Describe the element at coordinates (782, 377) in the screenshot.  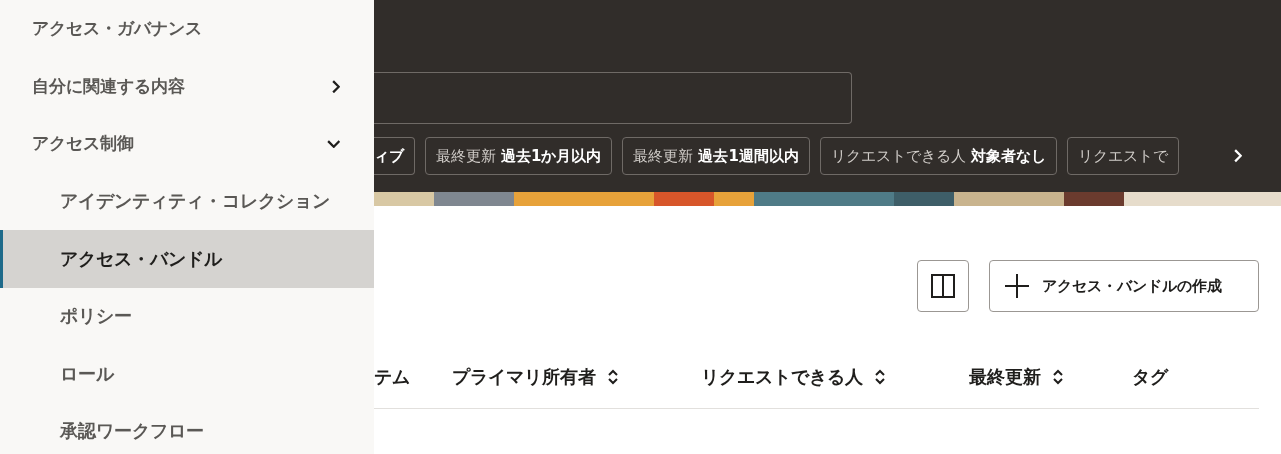
I see `column-header: リクエストできる人` at that location.